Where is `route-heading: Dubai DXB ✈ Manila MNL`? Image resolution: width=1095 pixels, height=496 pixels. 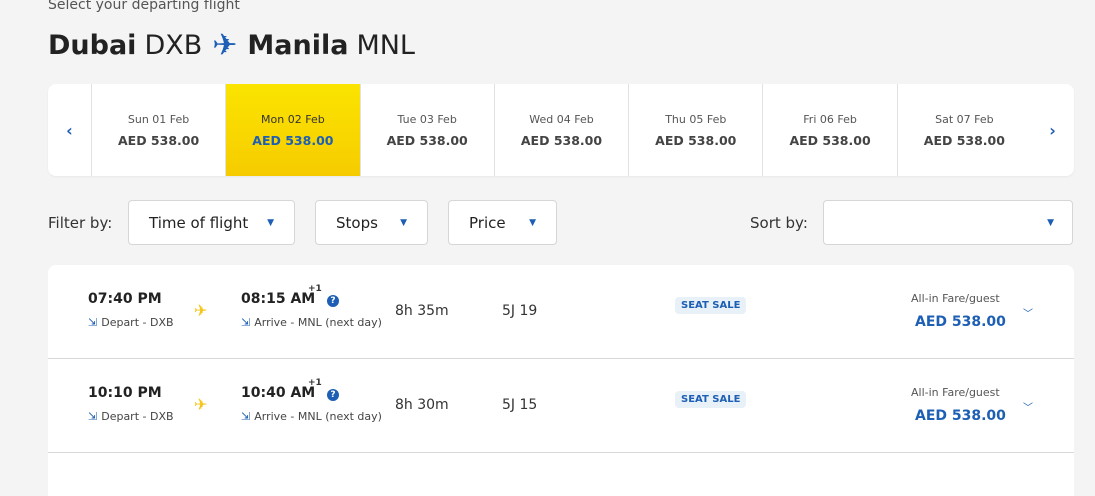
route-heading: Dubai DXB ✈ Manila MNL is located at coordinates (231, 45).